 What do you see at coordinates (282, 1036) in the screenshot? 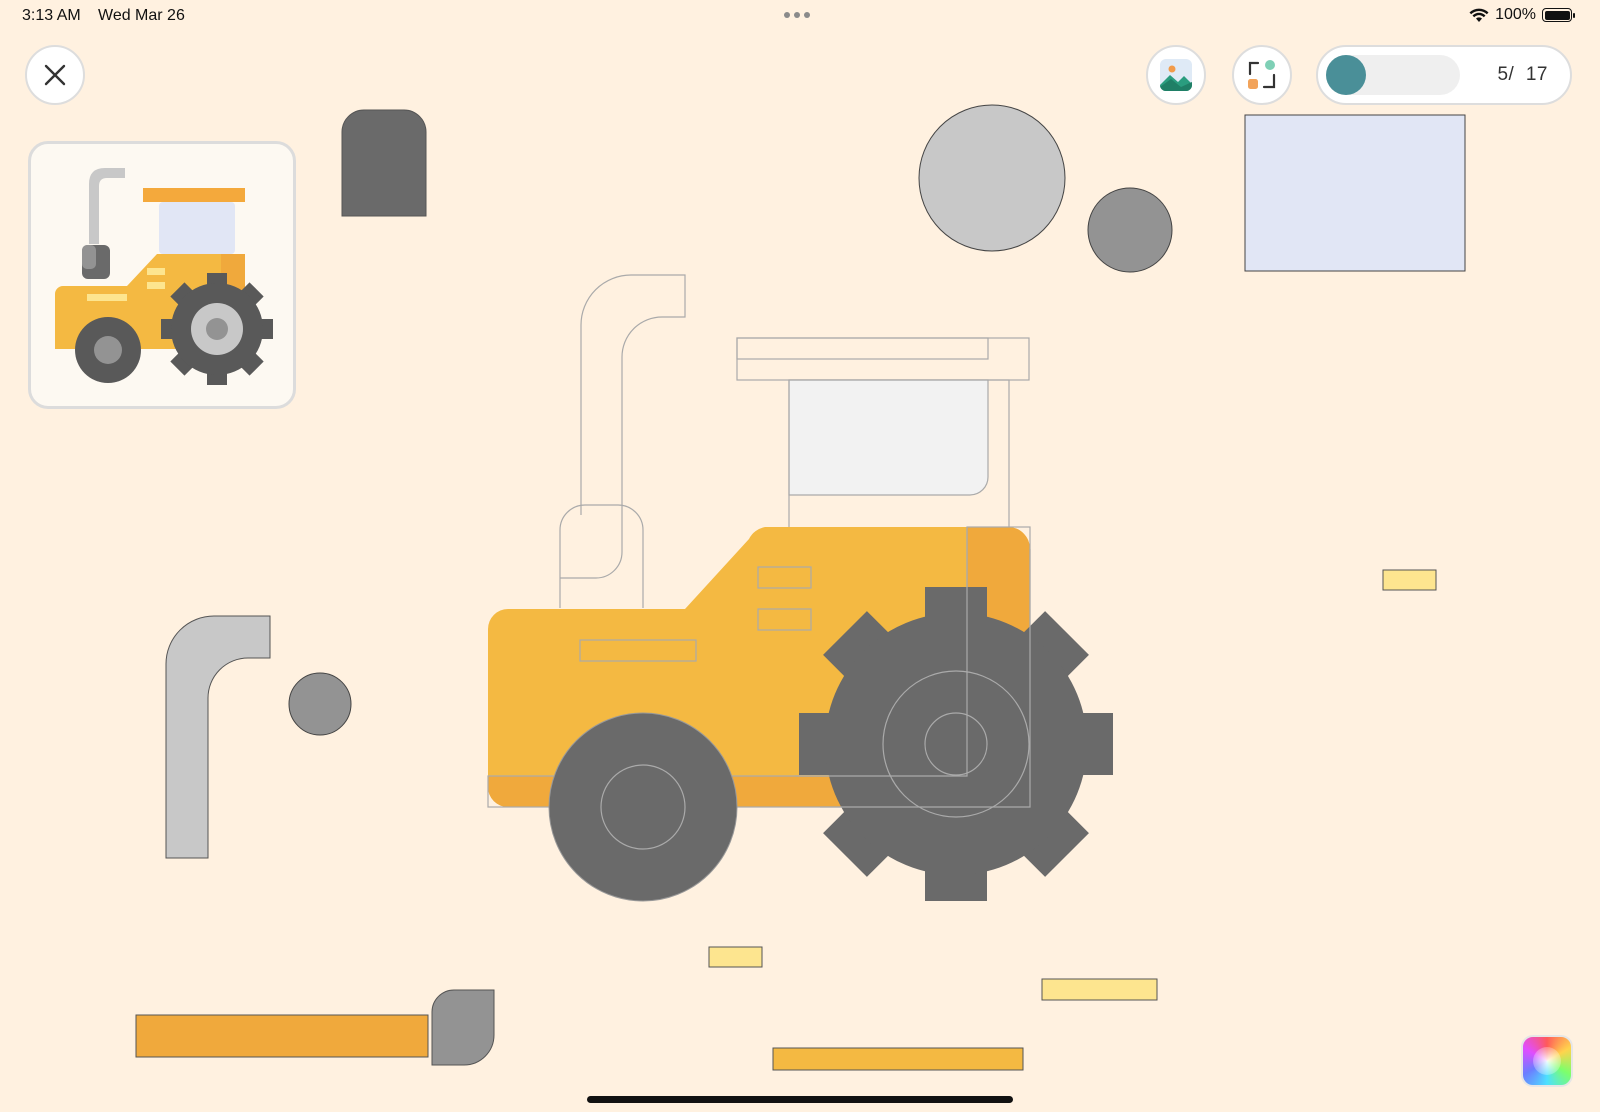
I see `puzzle-piece-body-bar` at bounding box center [282, 1036].